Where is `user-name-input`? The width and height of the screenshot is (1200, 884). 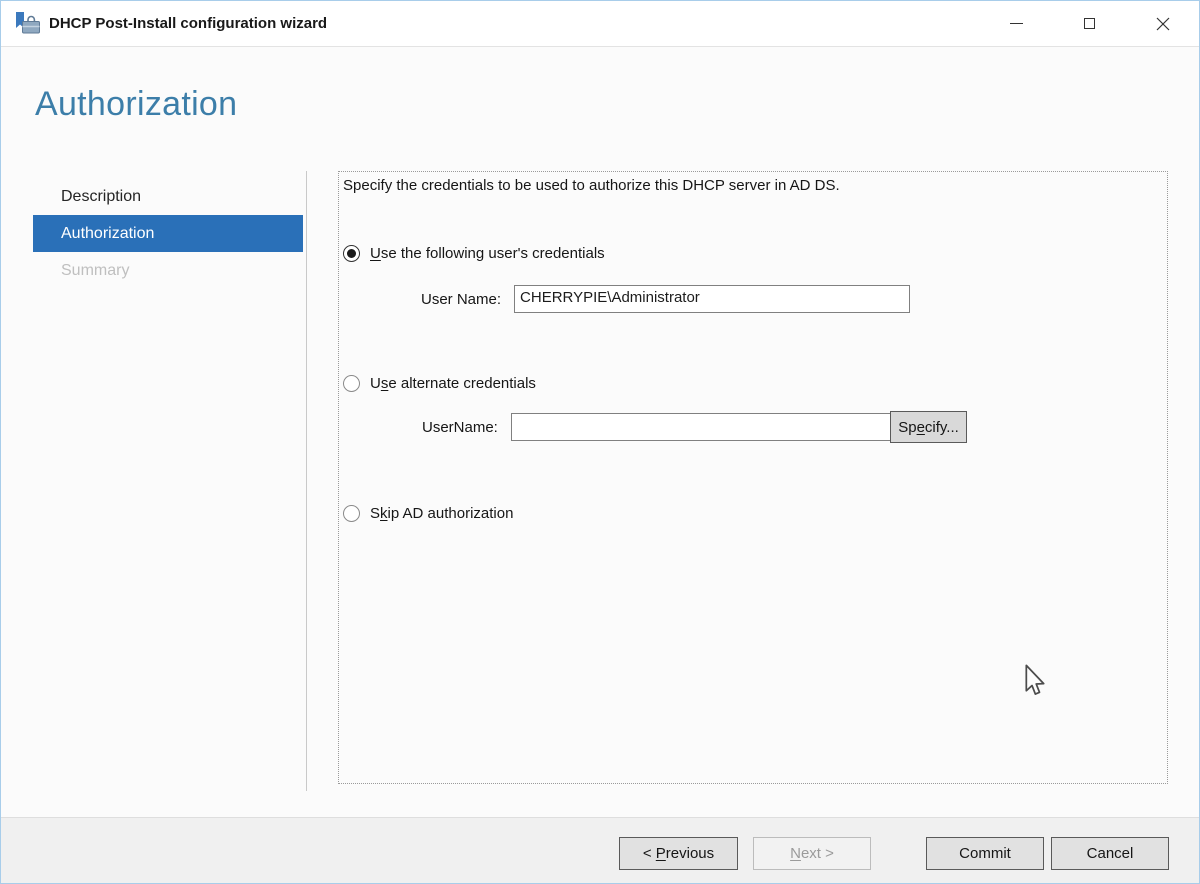 user-name-input is located at coordinates (712, 299).